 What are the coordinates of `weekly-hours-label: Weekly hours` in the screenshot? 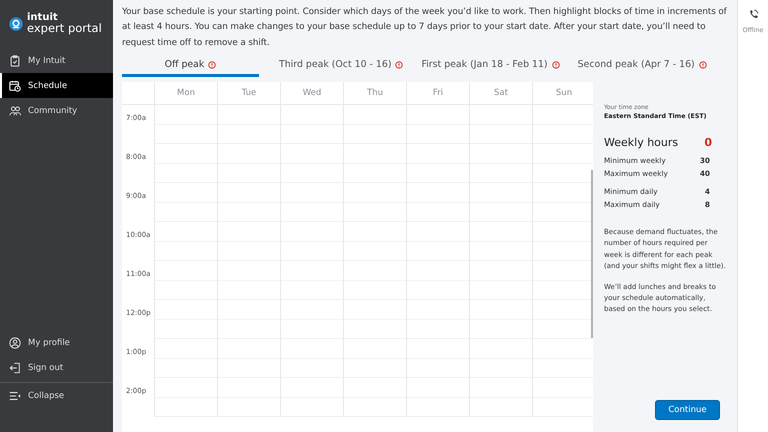 It's located at (641, 143).